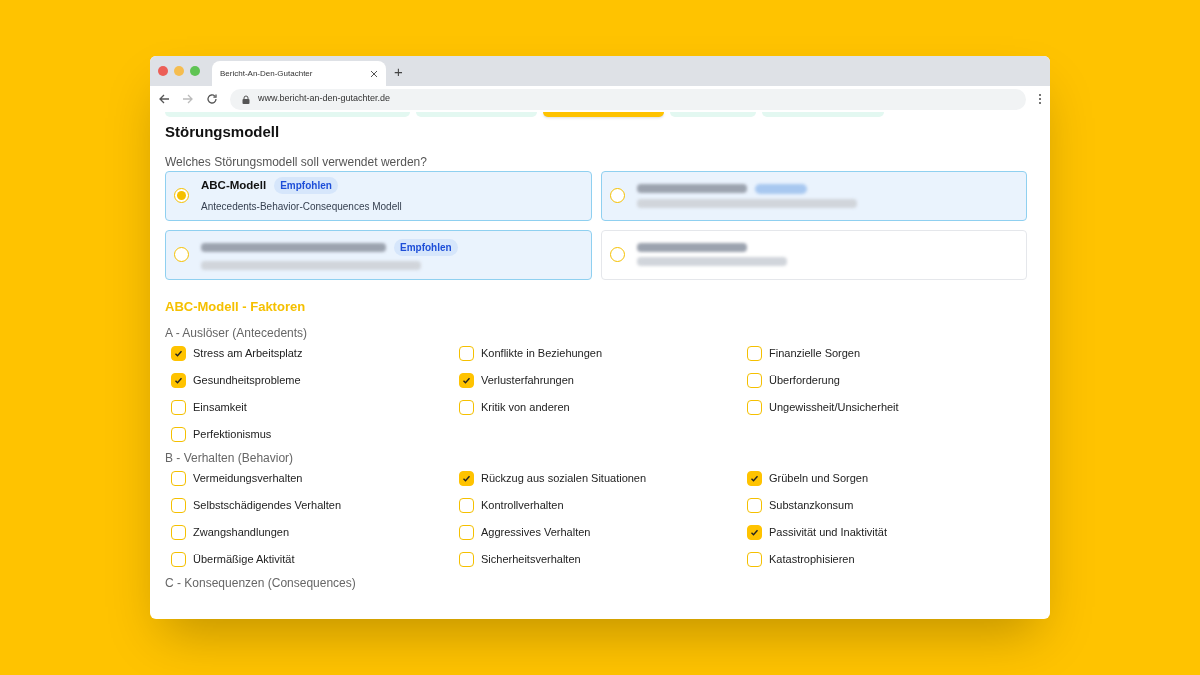 This screenshot has height=675, width=1200. What do you see at coordinates (378, 254) in the screenshot?
I see `option-card: Empfohlen` at bounding box center [378, 254].